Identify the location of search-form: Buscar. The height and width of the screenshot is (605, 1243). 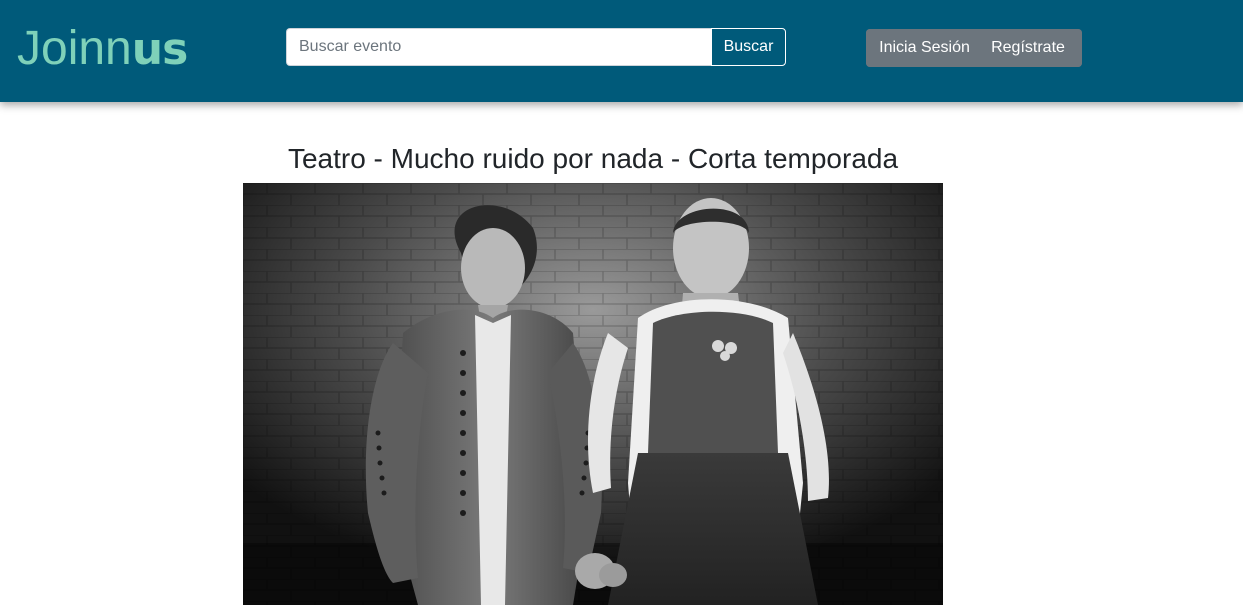
(536, 47).